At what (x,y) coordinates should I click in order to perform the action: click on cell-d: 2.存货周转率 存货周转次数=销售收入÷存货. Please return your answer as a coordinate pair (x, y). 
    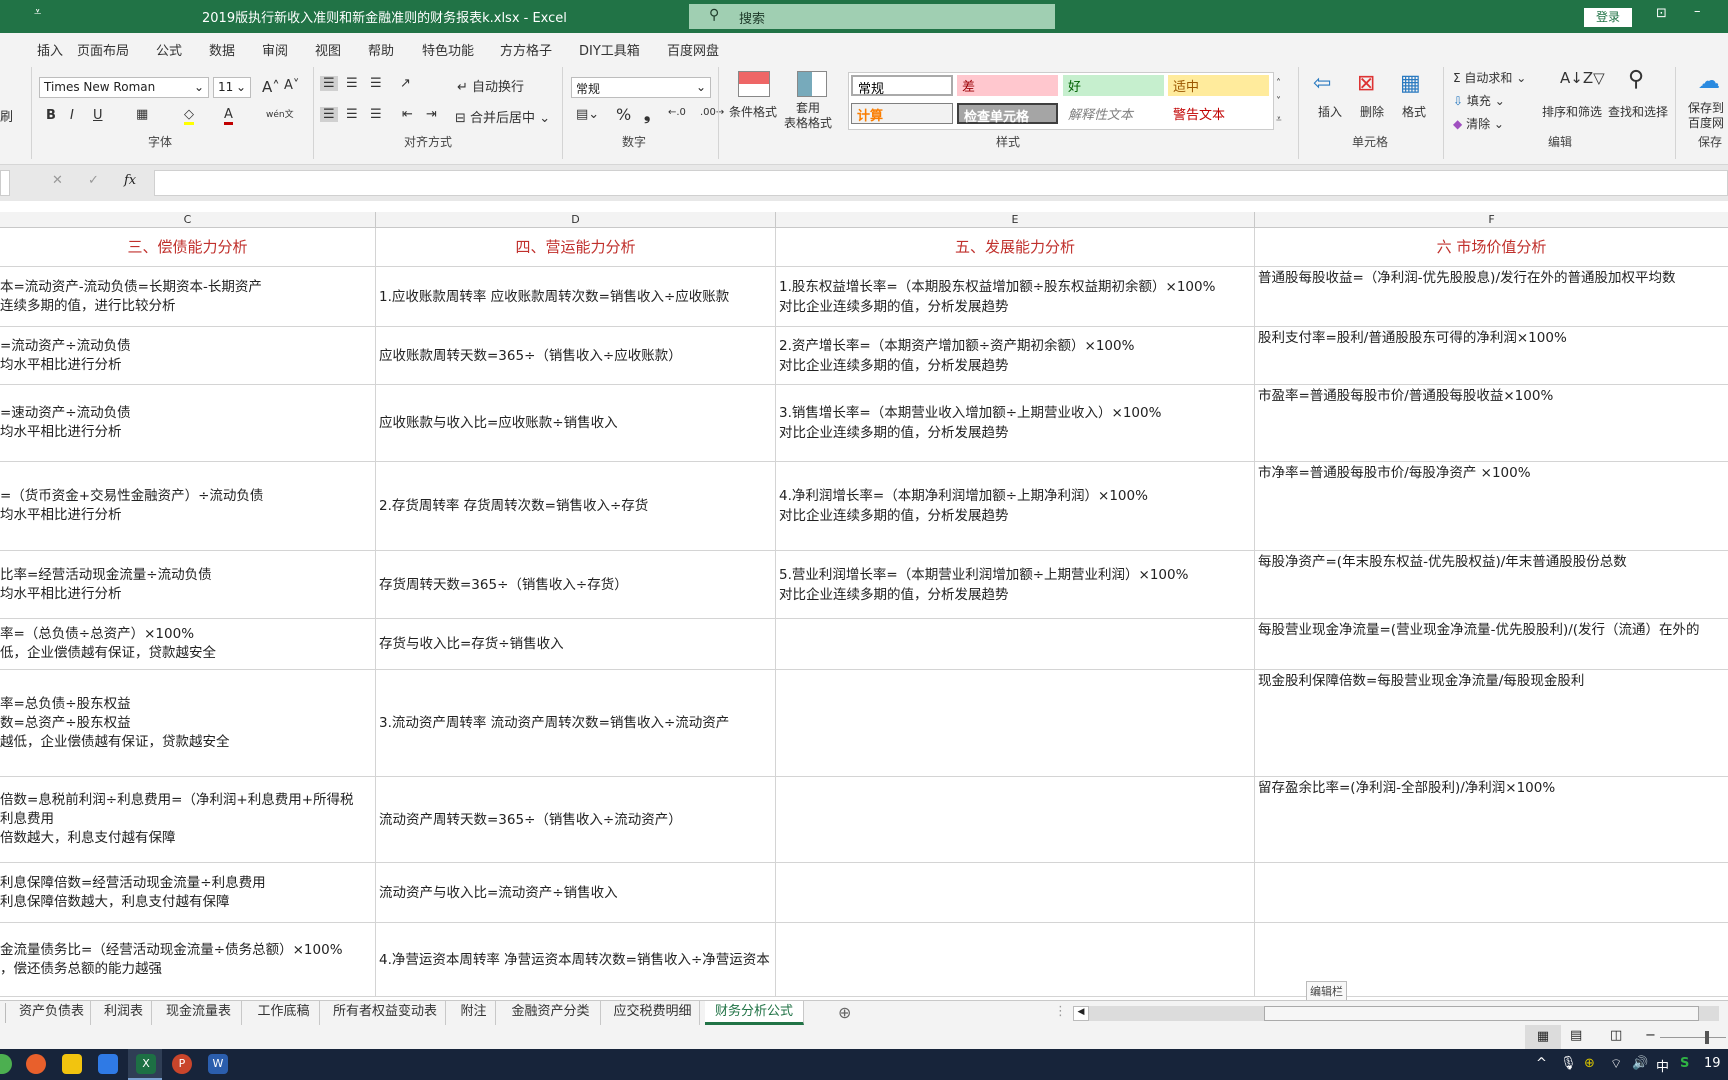
    Looking at the image, I should click on (576, 506).